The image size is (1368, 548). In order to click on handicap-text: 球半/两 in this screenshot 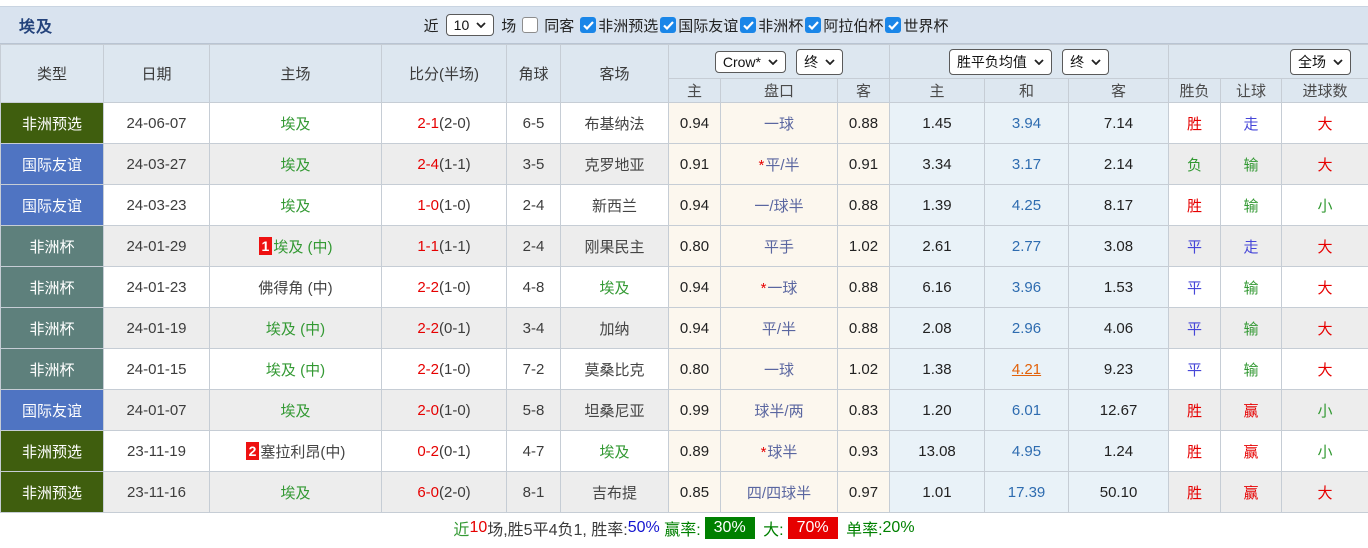, I will do `click(778, 411)`.